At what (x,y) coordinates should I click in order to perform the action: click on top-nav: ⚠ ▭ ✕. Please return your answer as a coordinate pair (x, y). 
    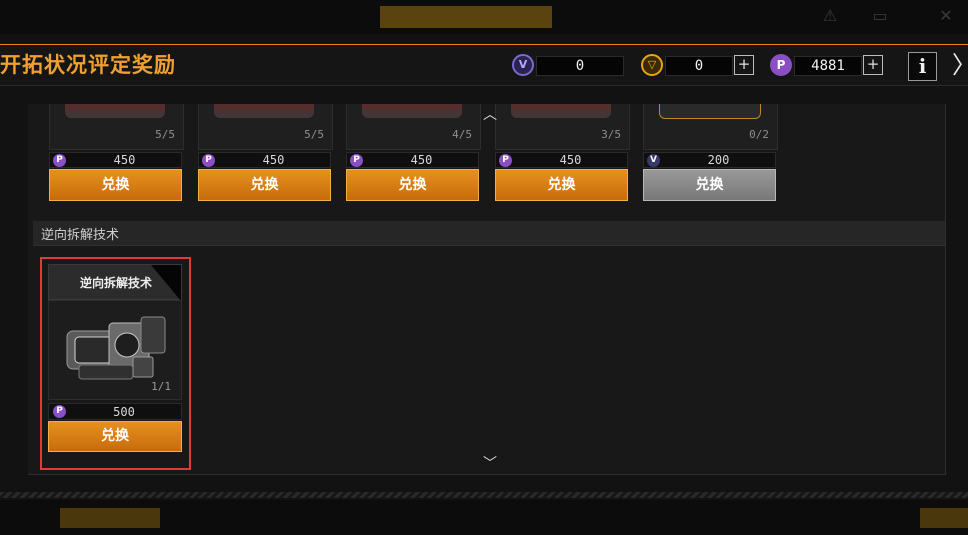
    Looking at the image, I should click on (484, 17).